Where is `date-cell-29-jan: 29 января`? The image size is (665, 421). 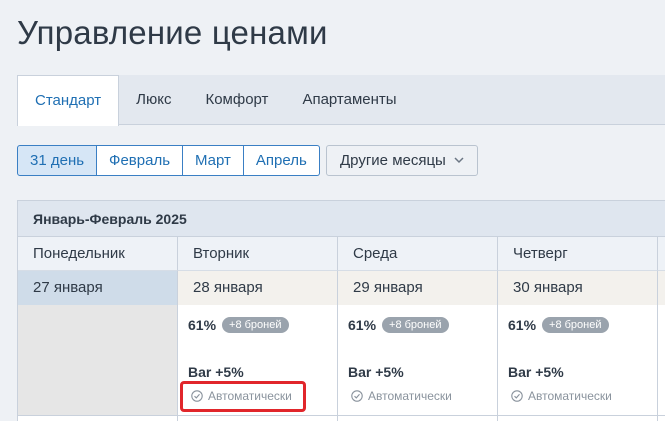 date-cell-29-jan: 29 января is located at coordinates (418, 288).